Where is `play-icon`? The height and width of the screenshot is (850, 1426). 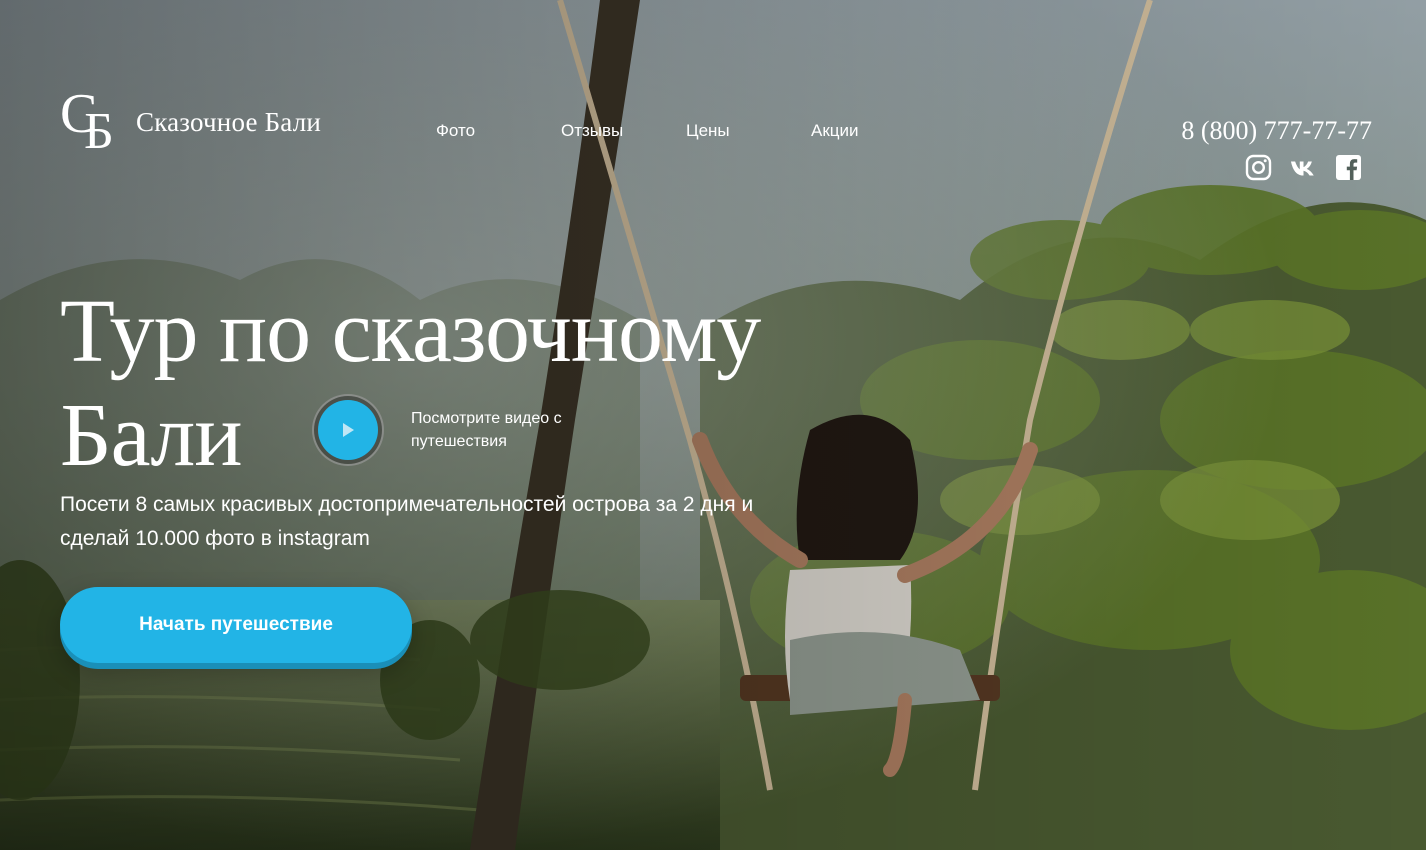 play-icon is located at coordinates (348, 430).